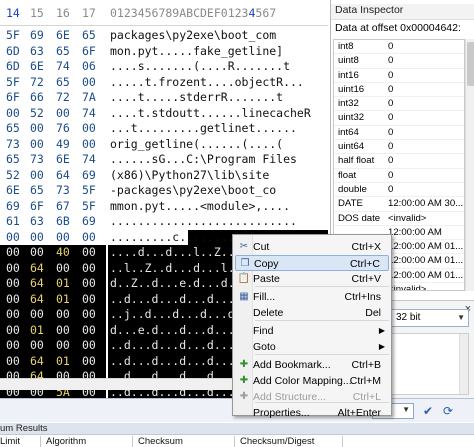  What do you see at coordinates (399, 147) in the screenshot?
I see `inspector-row: uint64 0` at bounding box center [399, 147].